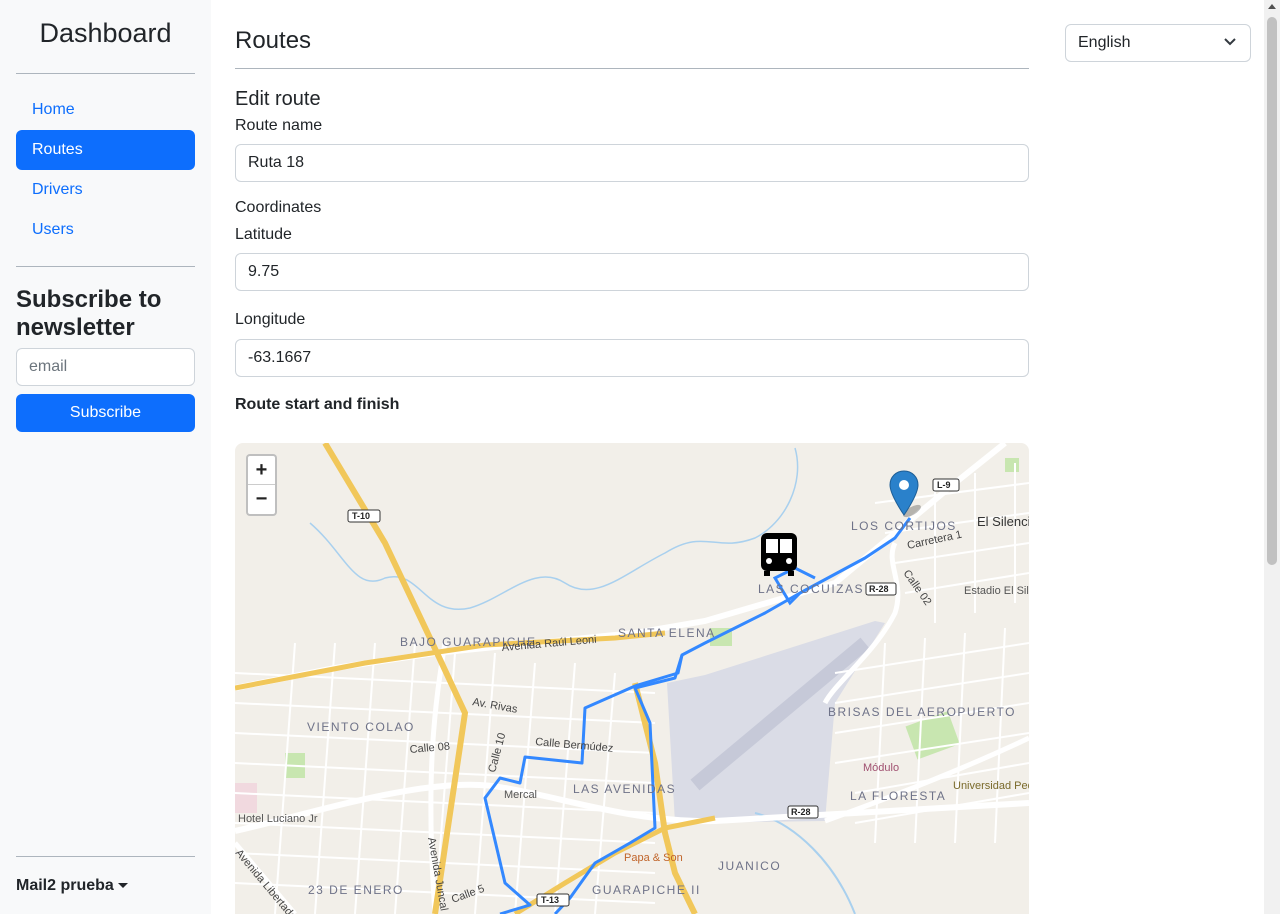  Describe the element at coordinates (270, 319) in the screenshot. I see `longitude-label: Longitude` at that location.